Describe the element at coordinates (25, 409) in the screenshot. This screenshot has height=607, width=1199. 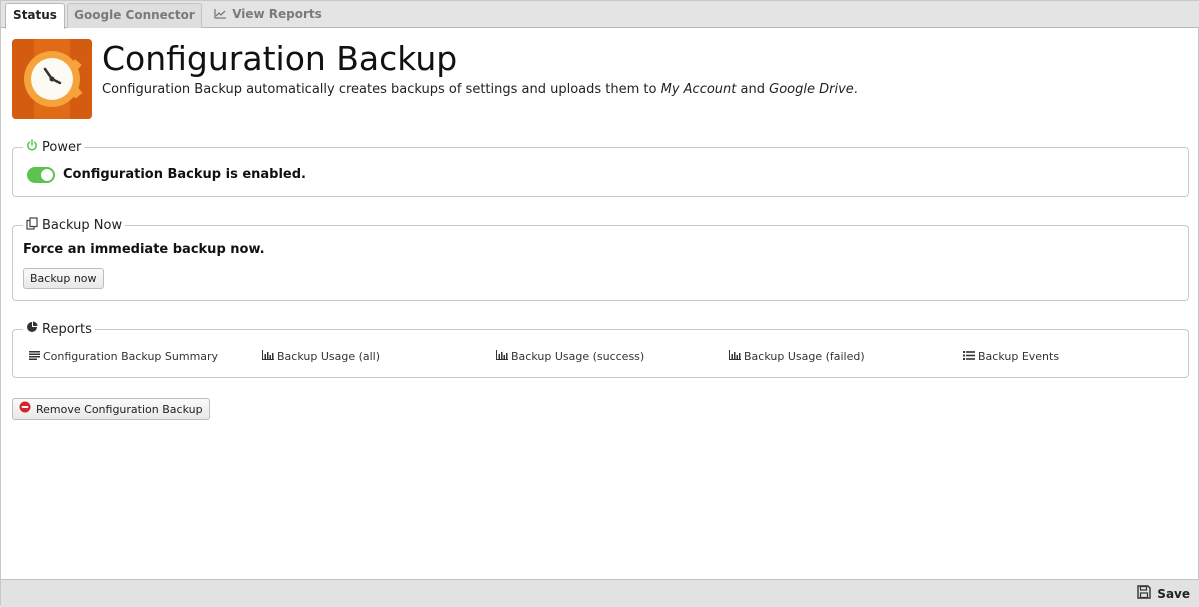
I see `remove-circle-icon` at that location.